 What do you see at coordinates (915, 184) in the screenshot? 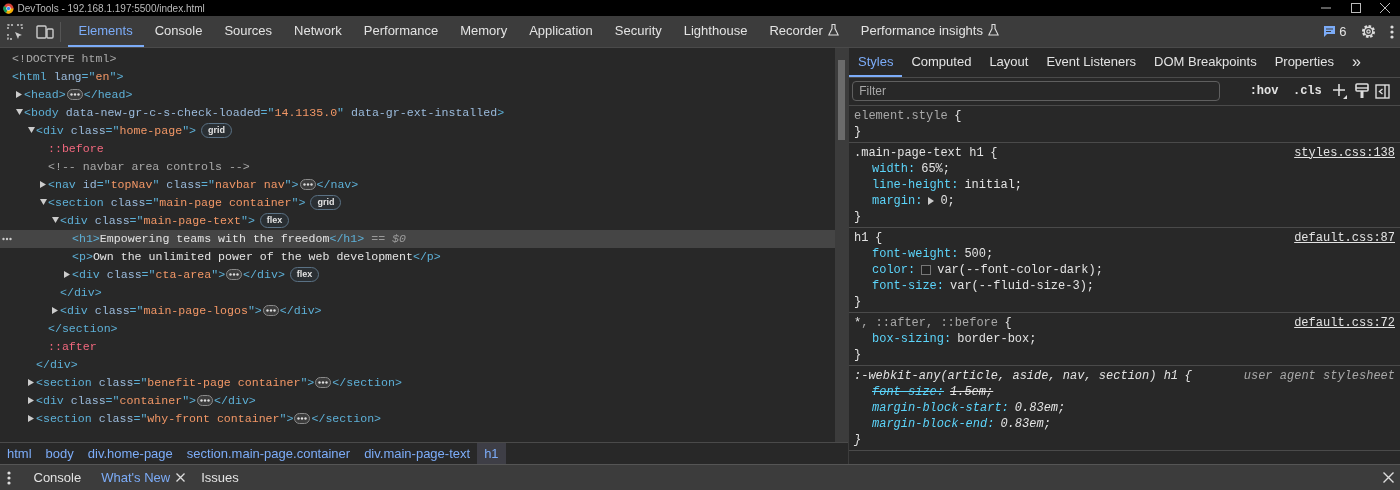
I see `css-property: line-height:` at bounding box center [915, 184].